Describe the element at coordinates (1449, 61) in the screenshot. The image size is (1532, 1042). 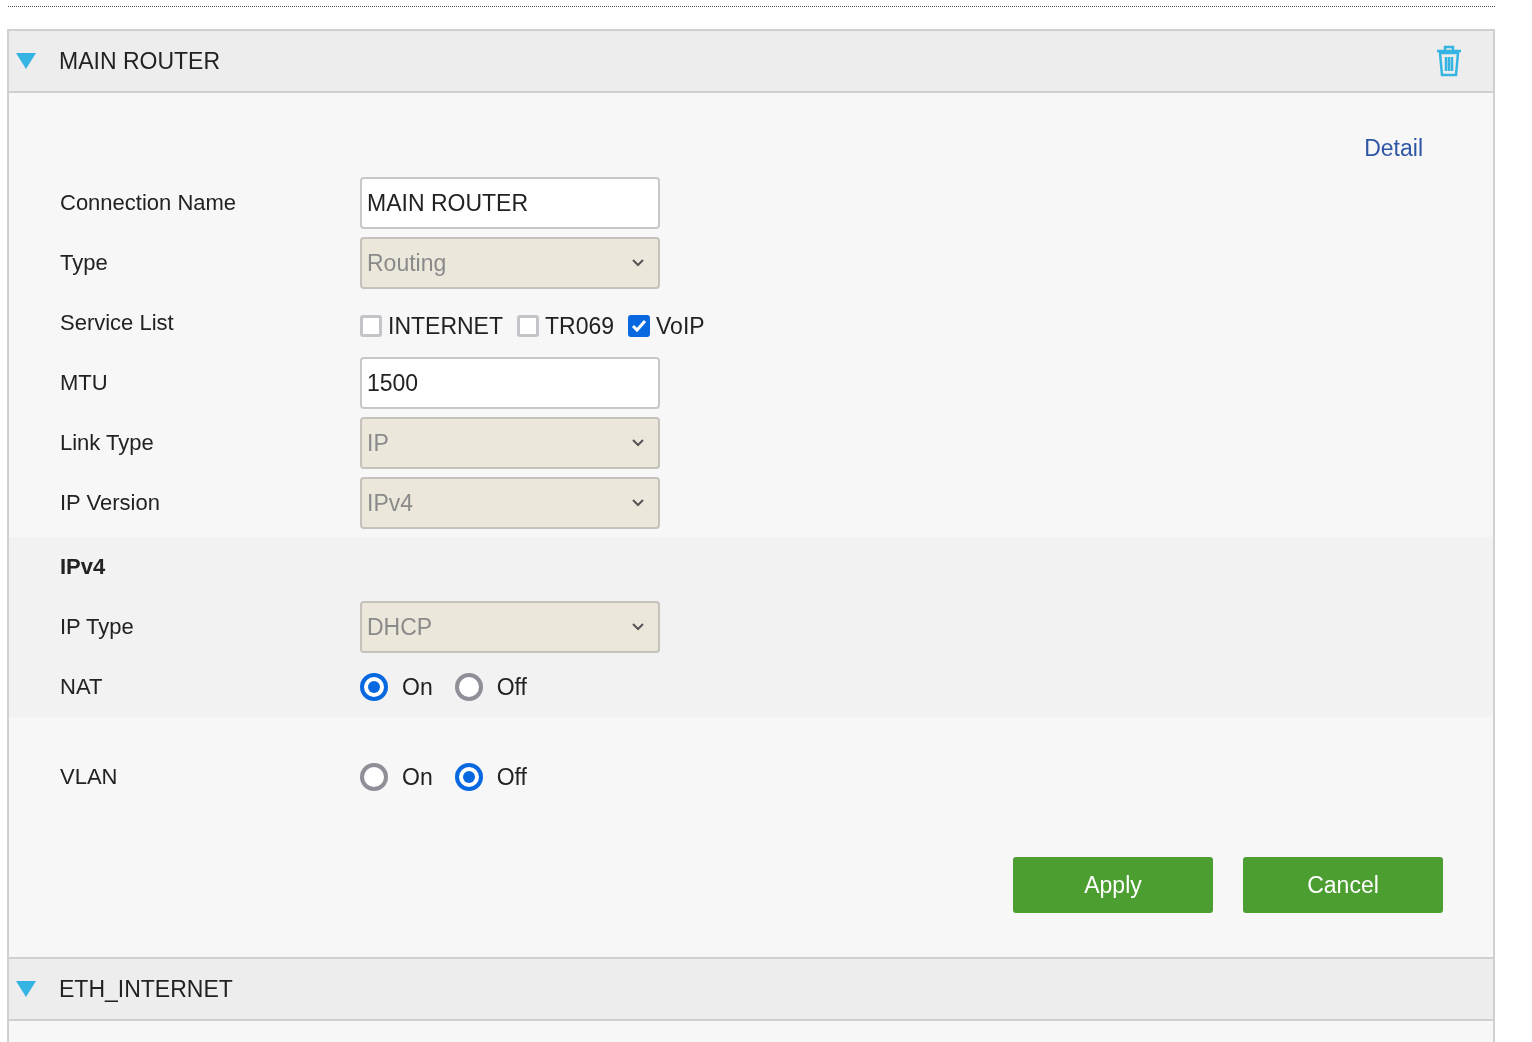
I see `trash-icon` at that location.